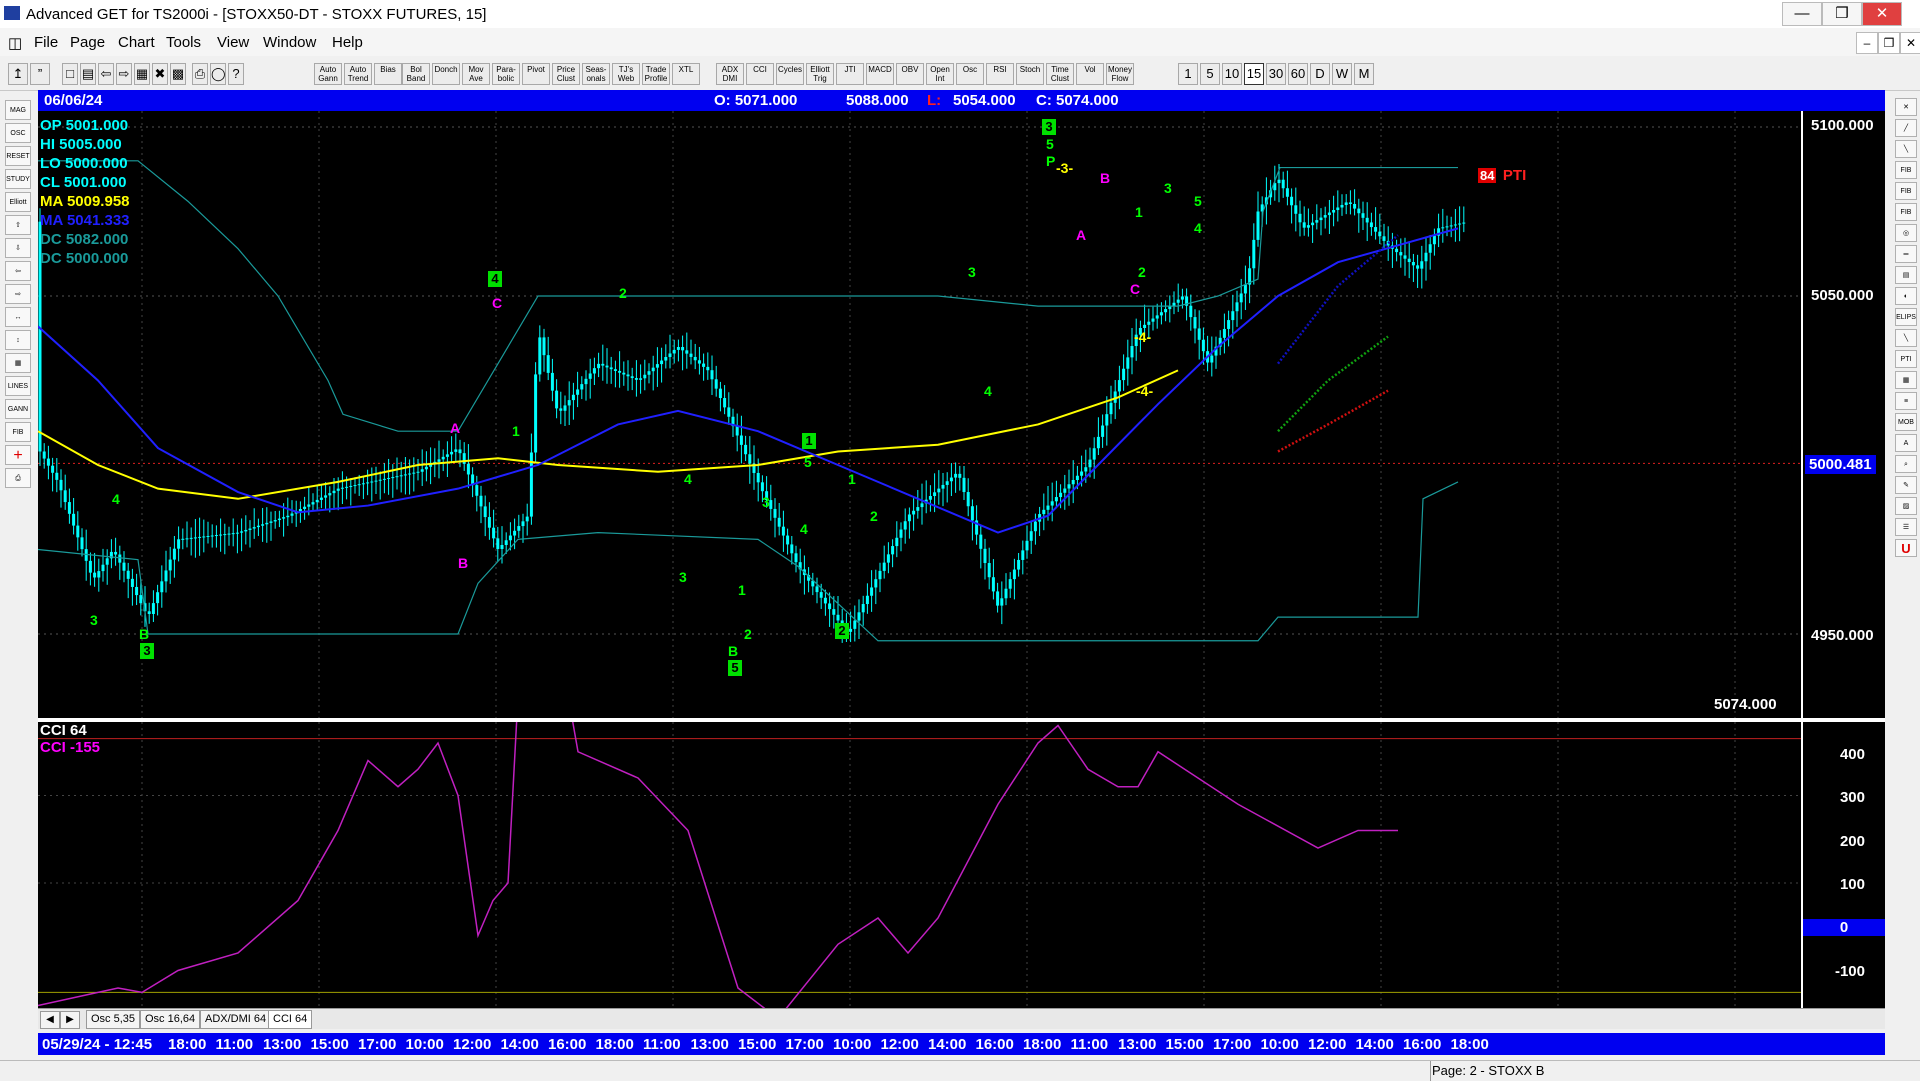 This screenshot has width=1920, height=1081. What do you see at coordinates (18, 202) in the screenshot?
I see `left-tool-4-icon: Elliott` at bounding box center [18, 202].